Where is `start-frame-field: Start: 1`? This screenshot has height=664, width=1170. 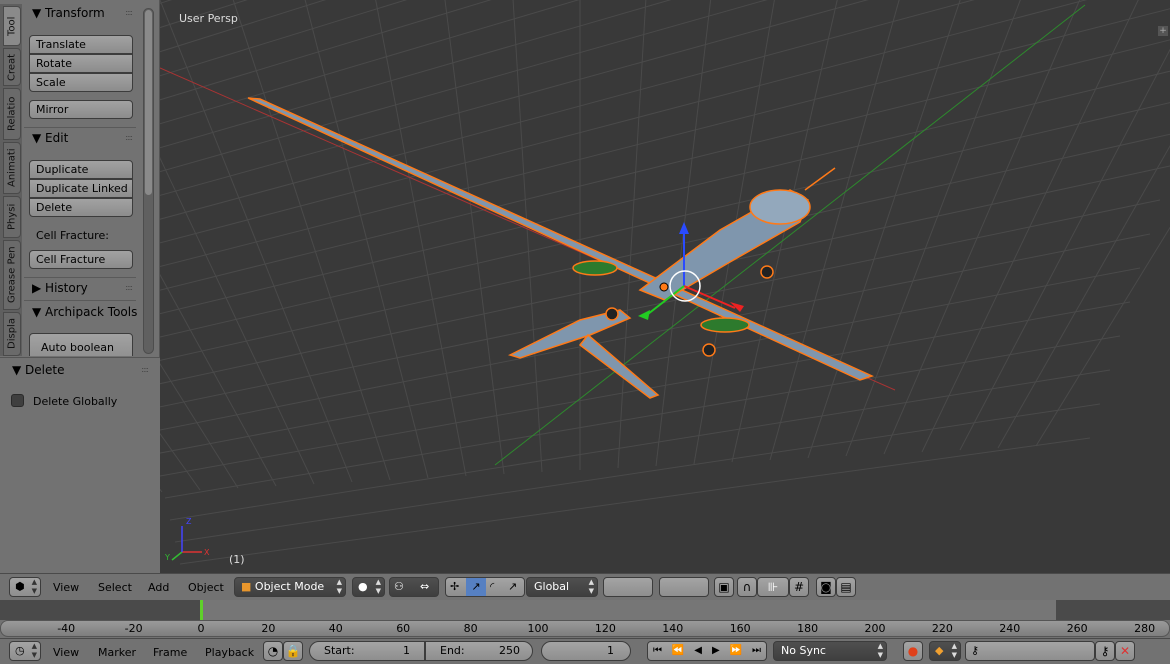 start-frame-field: Start: 1 is located at coordinates (367, 651).